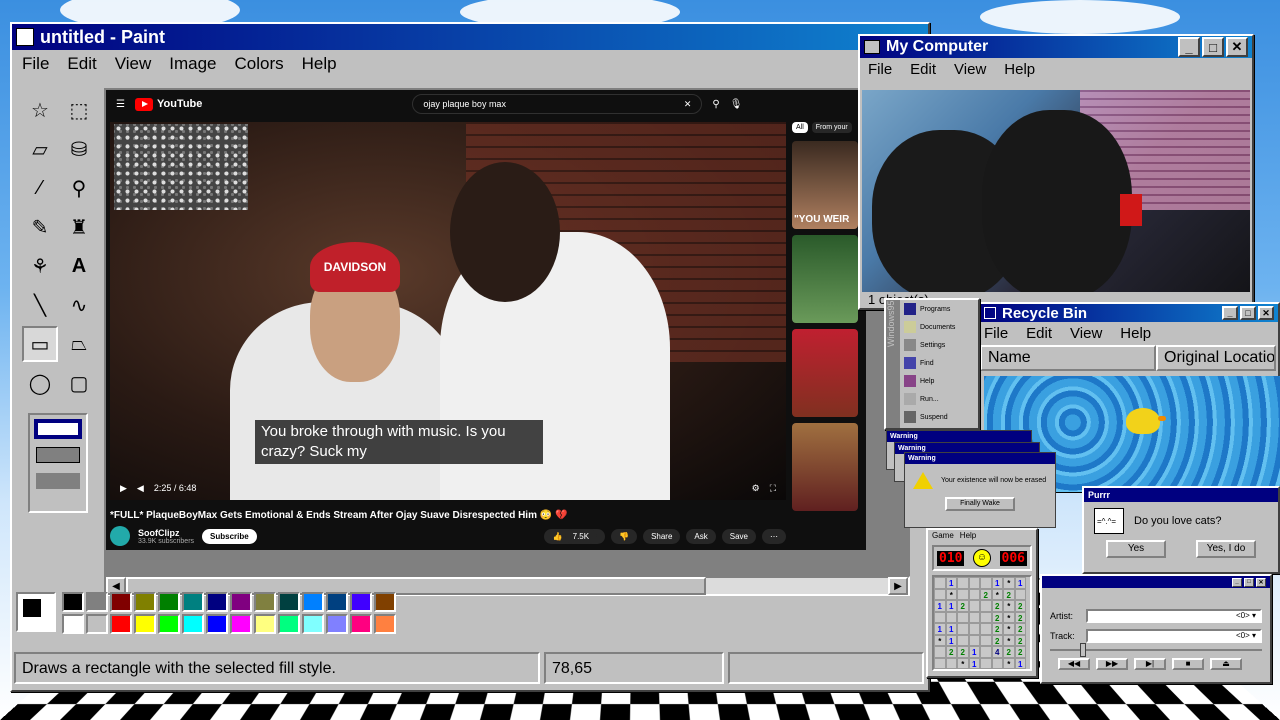 This screenshot has height=720, width=1280. Describe the element at coordinates (79, 383) in the screenshot. I see `rounded-rect-icon: ▢` at that location.